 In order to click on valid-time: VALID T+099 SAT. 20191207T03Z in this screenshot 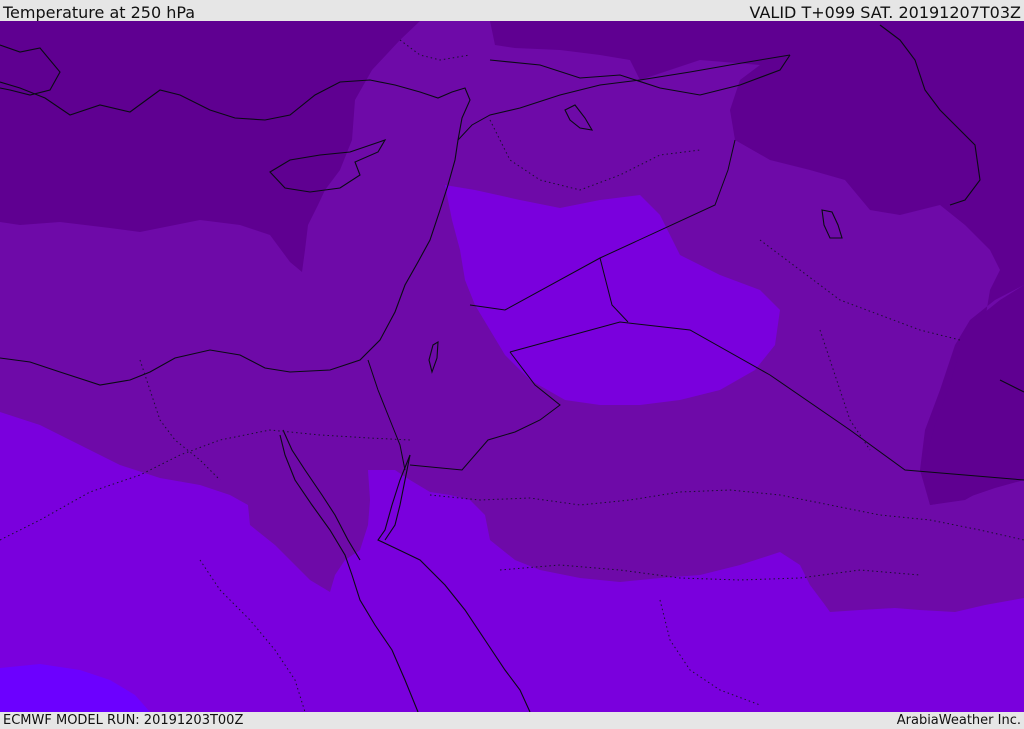, I will do `click(885, 12)`.